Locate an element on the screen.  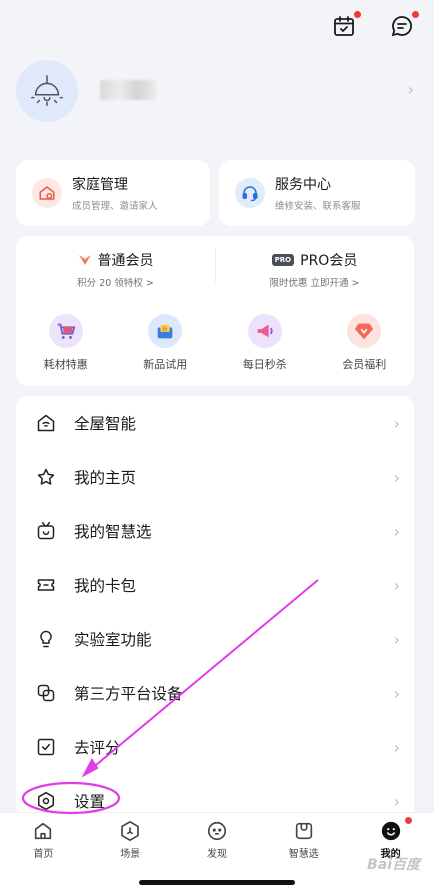
menu-item-label: 我的卡包 is located at coordinates (105, 586).